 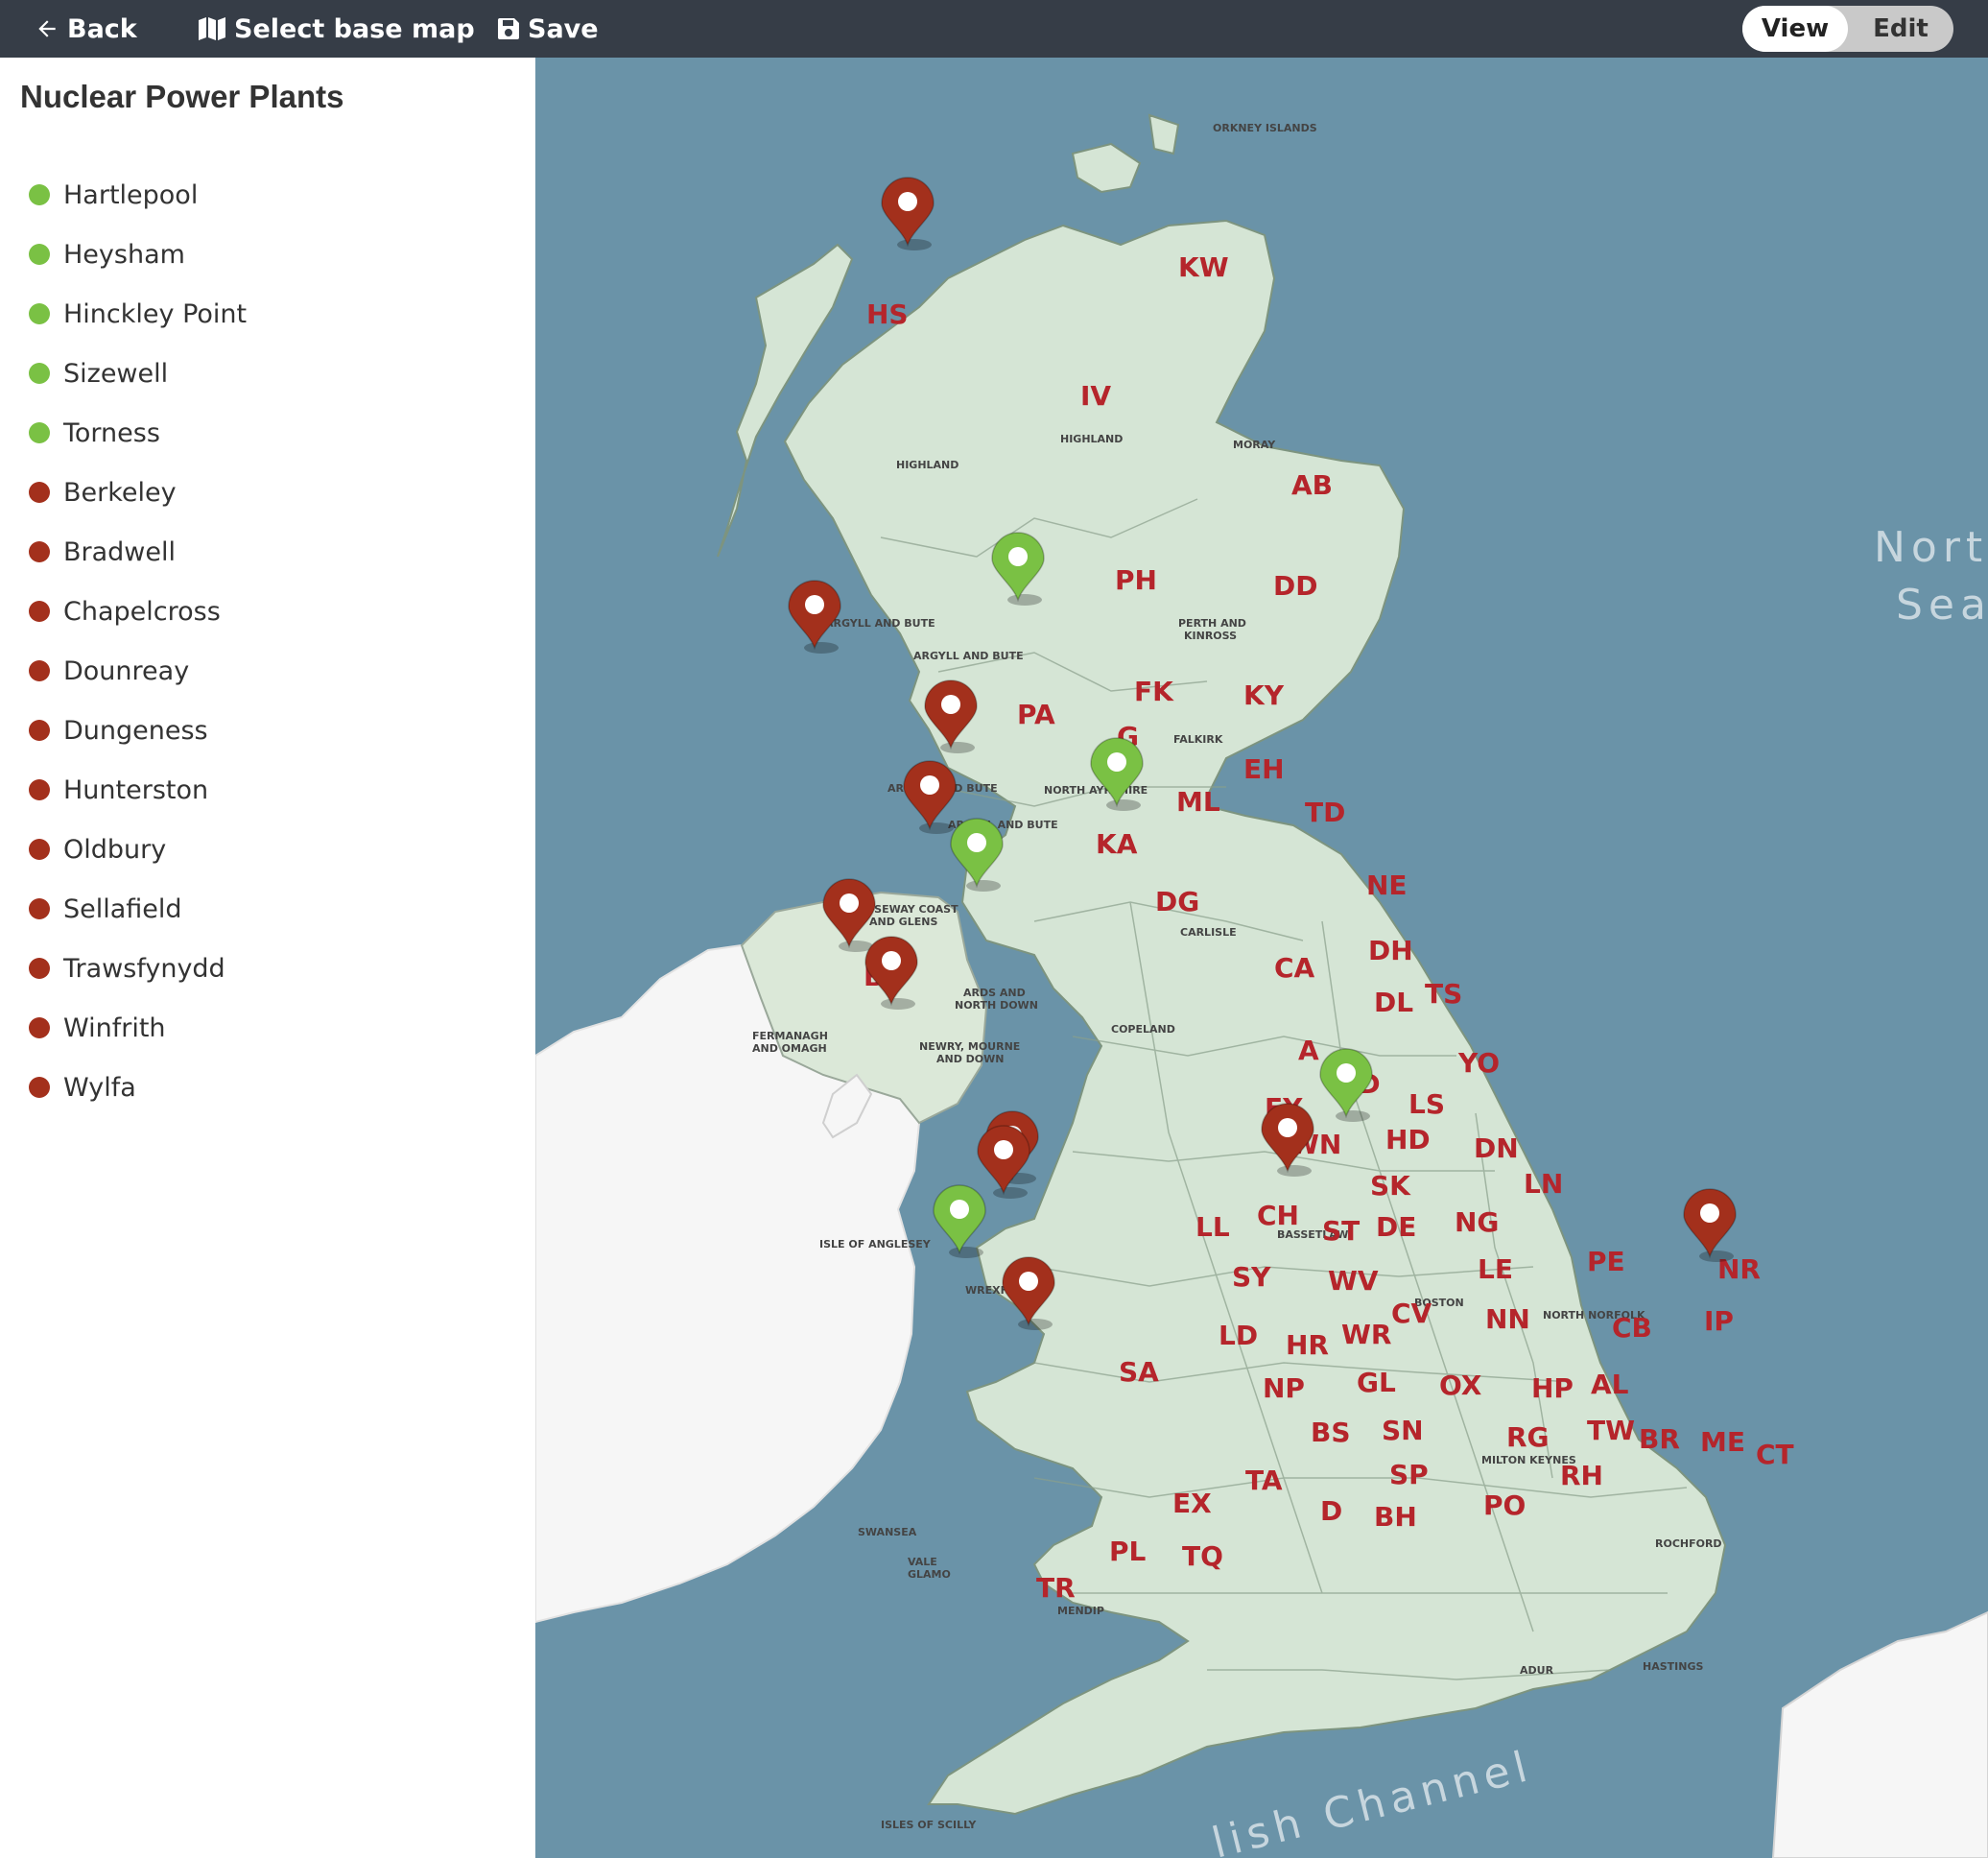 What do you see at coordinates (1295, 586) in the screenshot?
I see `postcode-label: DD` at bounding box center [1295, 586].